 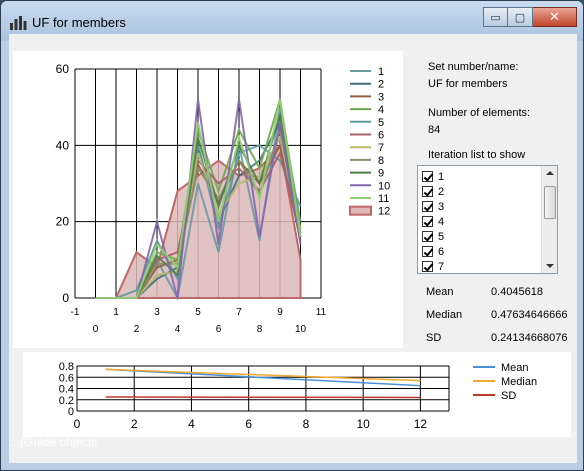 I want to click on iteration-item: 5, so click(x=433, y=236).